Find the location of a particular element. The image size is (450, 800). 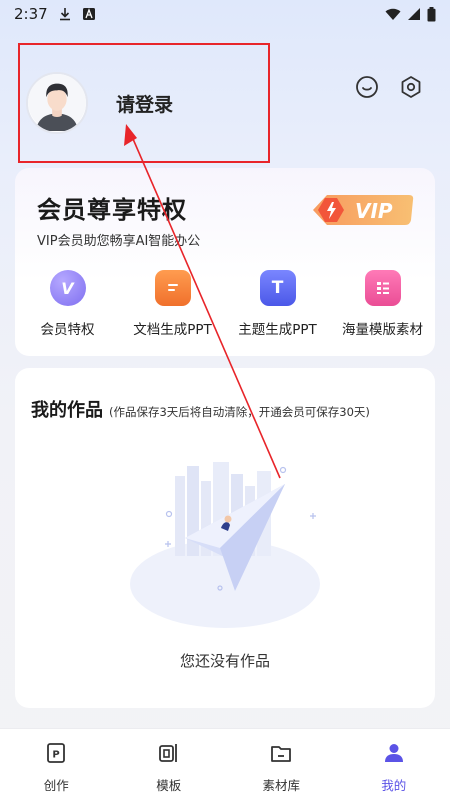

nav-mine: 我的 is located at coordinates (394, 764).